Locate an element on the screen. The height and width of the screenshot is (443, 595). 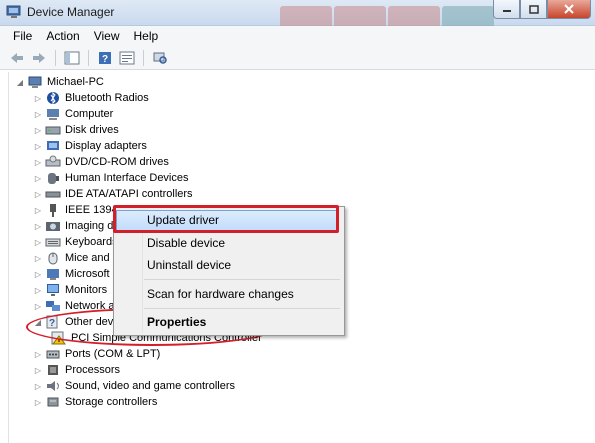
port-icon is located at coordinates (53, 354).